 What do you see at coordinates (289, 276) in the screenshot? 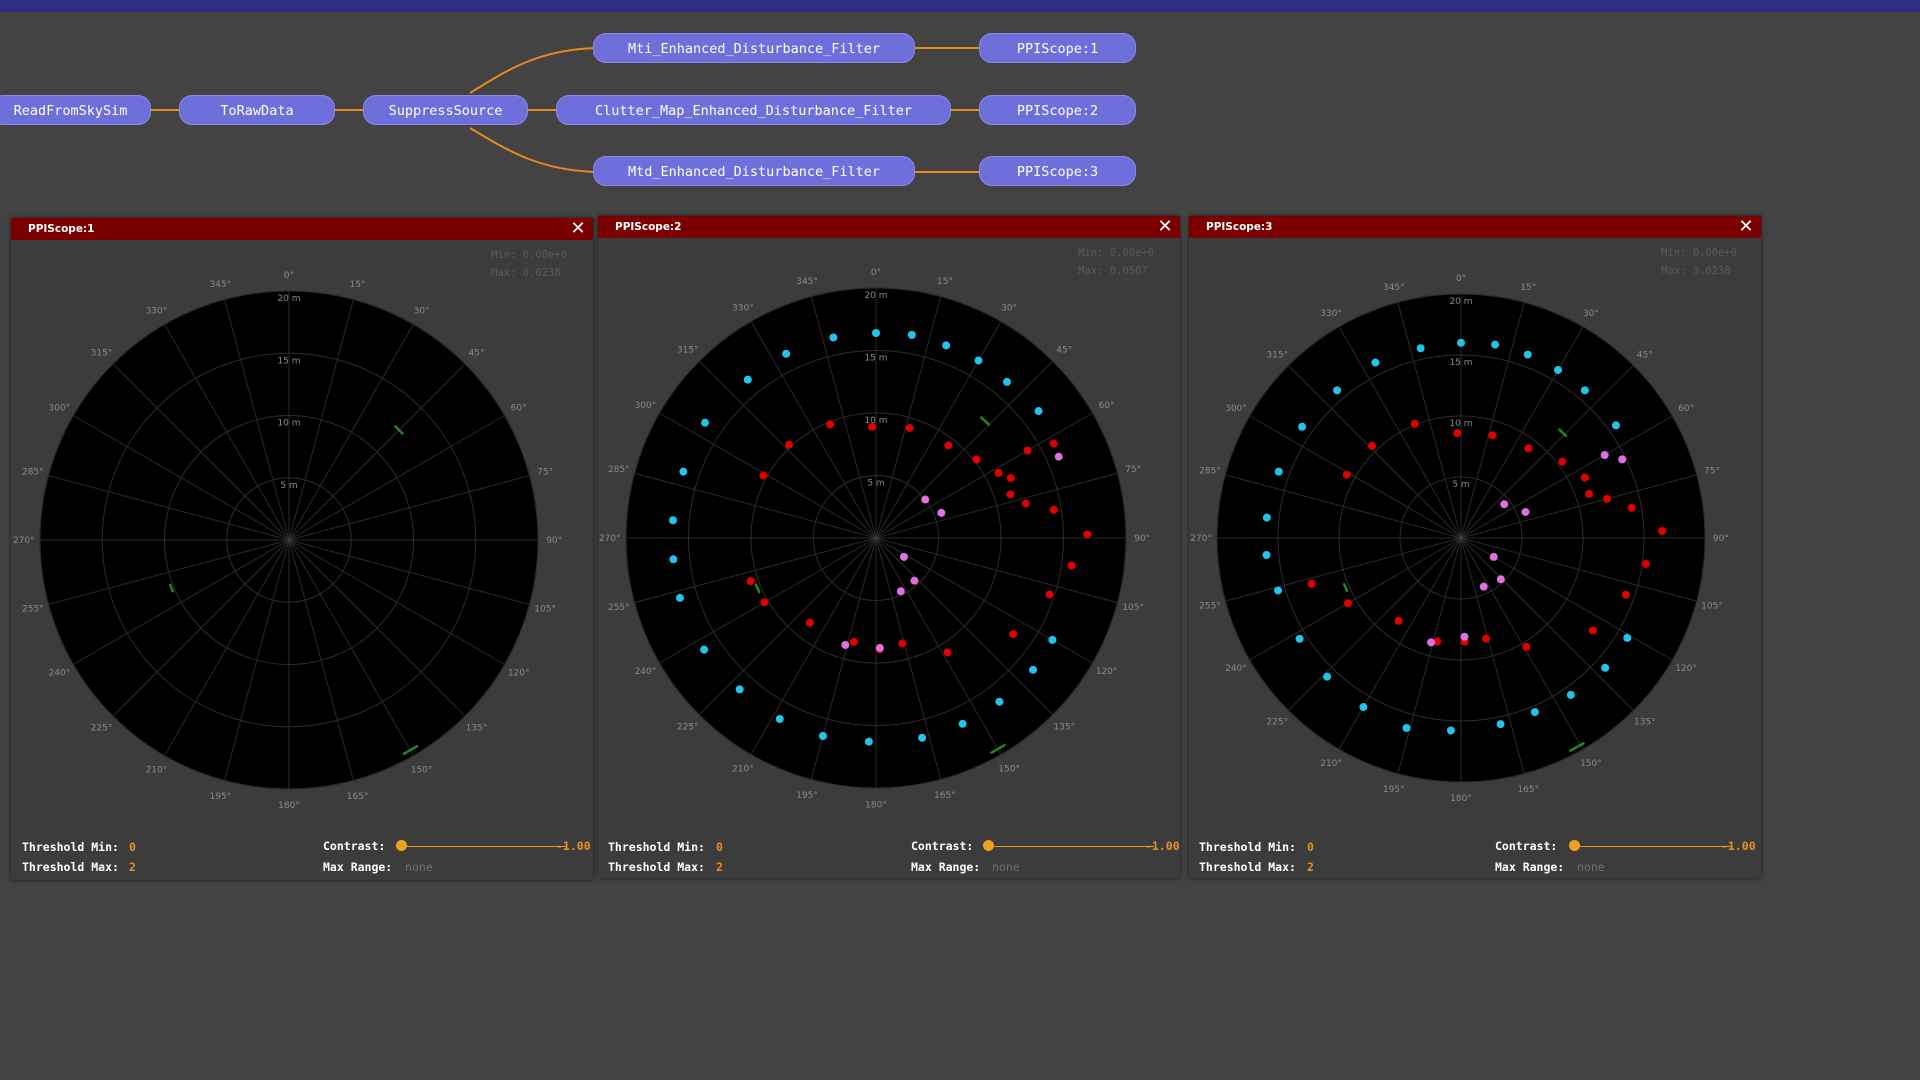
I see `azimuth-label: 0°` at bounding box center [289, 276].